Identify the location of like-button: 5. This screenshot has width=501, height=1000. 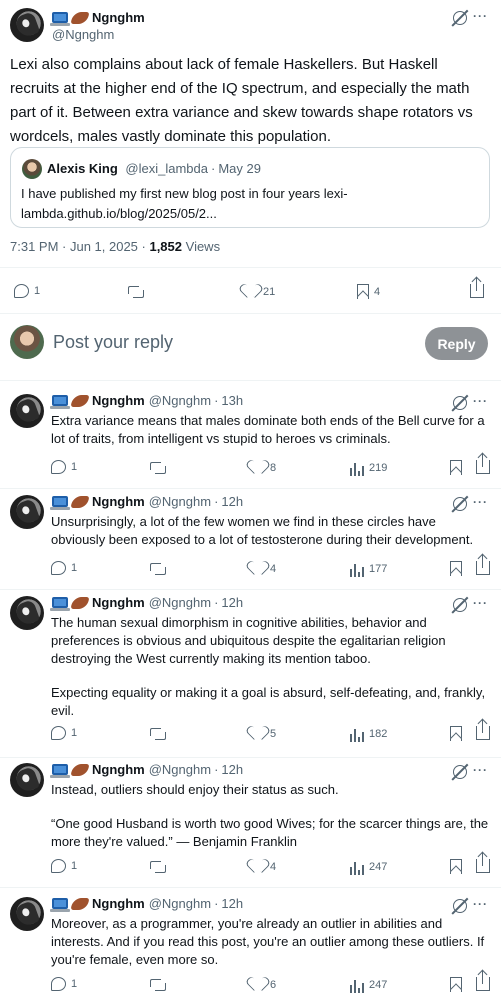
(263, 733).